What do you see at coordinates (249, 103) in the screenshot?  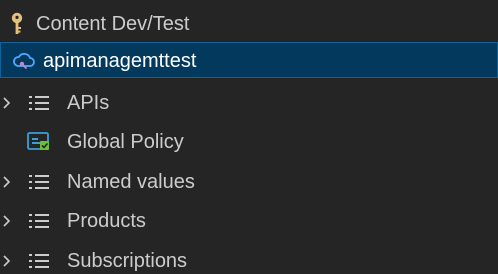 I see `tree-item-apis: APIs` at bounding box center [249, 103].